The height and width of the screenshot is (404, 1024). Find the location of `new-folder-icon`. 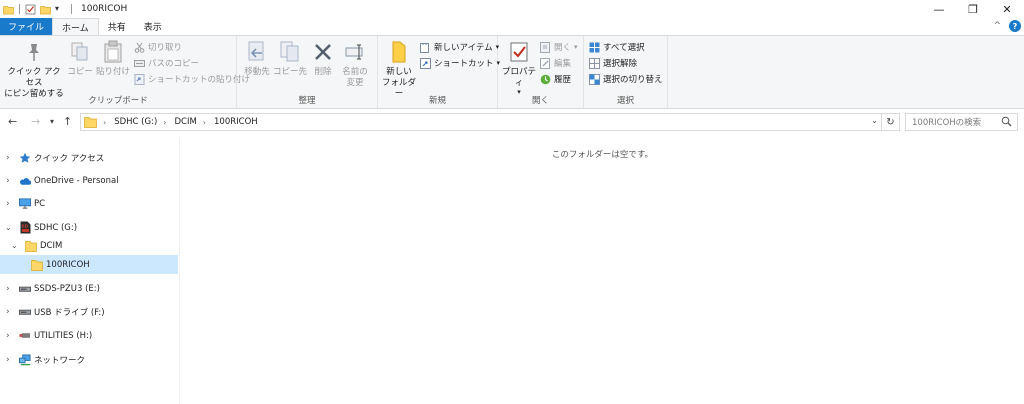

new-folder-icon is located at coordinates (45, 9).